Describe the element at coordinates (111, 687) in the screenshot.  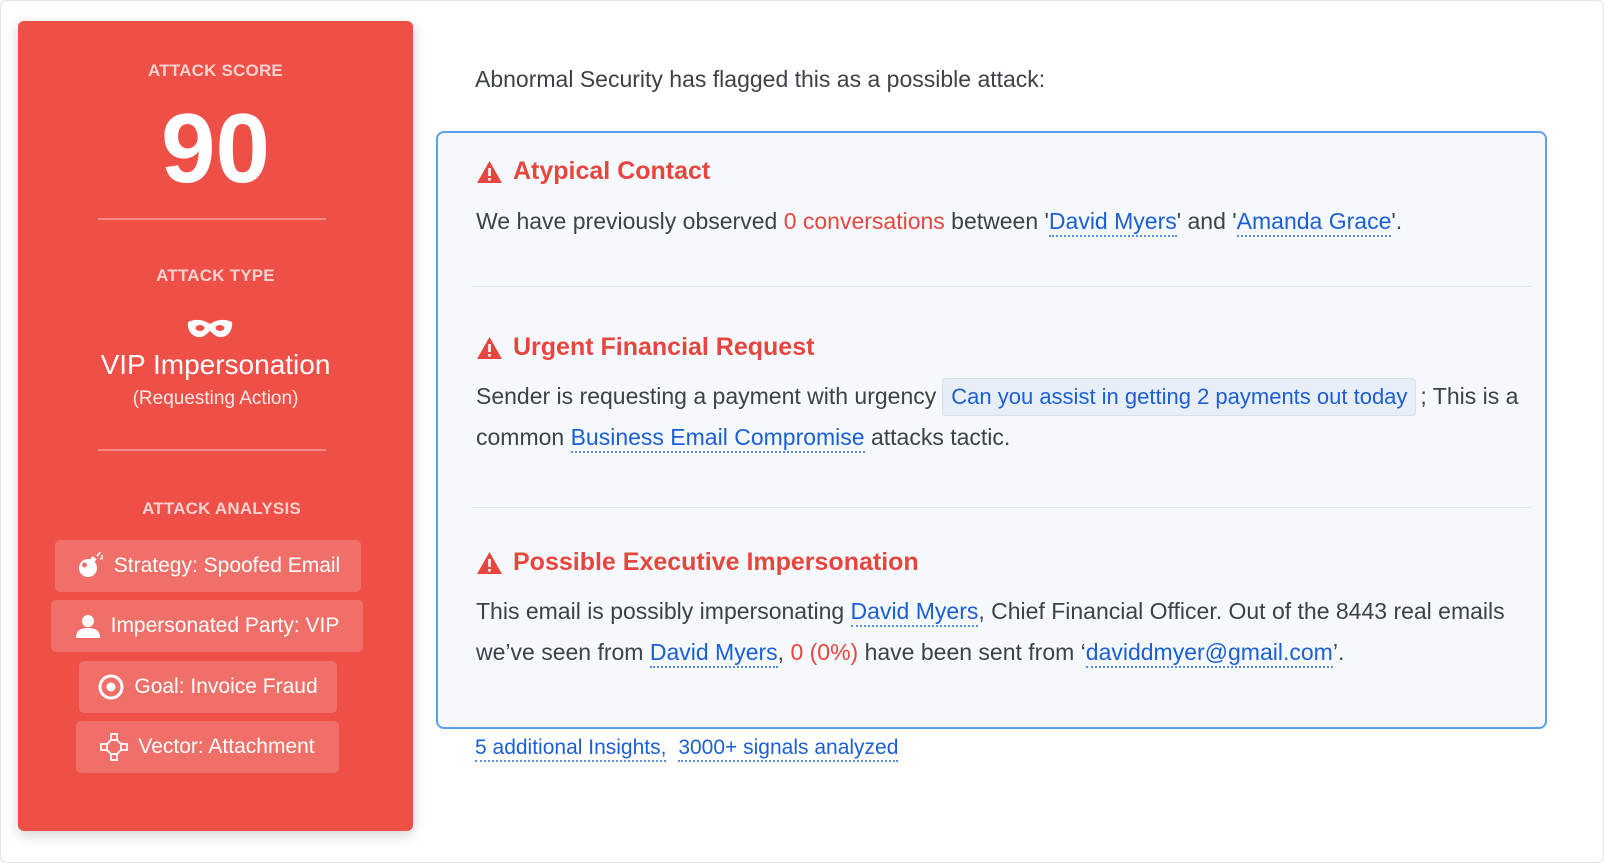
I see `target-icon` at that location.